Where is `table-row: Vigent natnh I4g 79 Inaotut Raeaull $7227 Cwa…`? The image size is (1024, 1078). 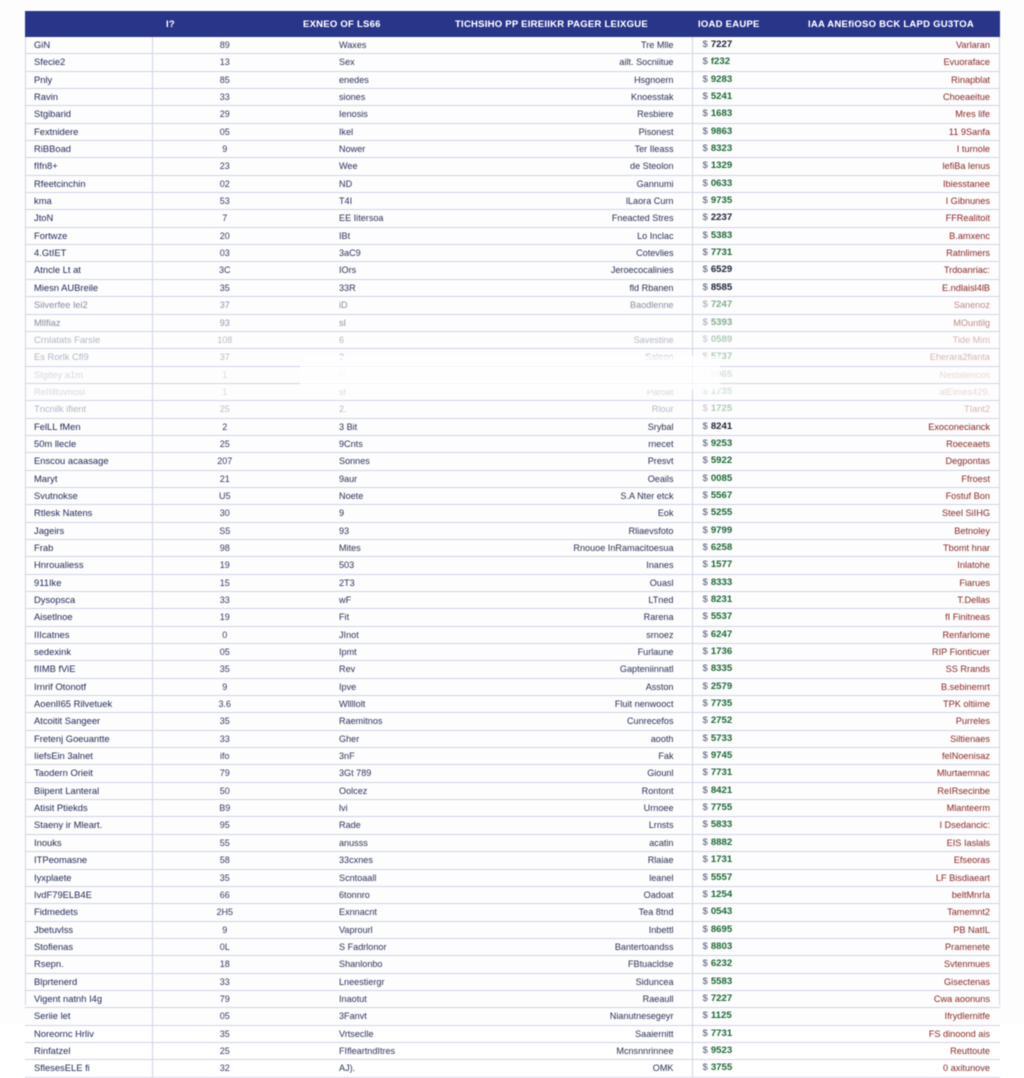 table-row: Vigent natnh I4g 79 Inaotut Raeaull $7227 Cwa… is located at coordinates (512, 999).